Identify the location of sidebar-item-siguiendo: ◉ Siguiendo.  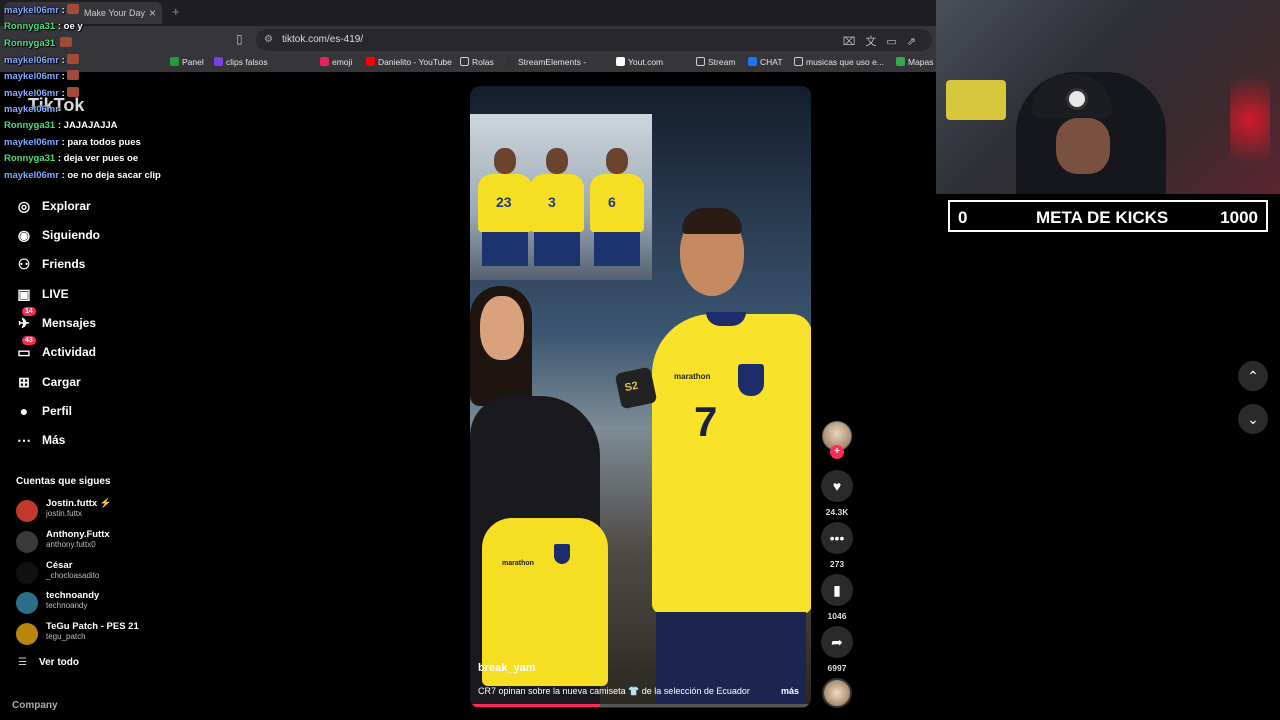
(57, 235).